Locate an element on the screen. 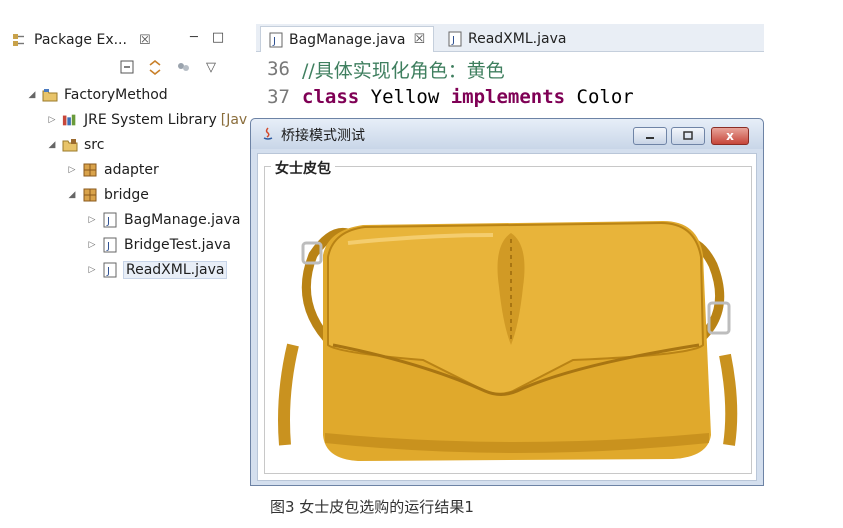 The image size is (843, 528). interface-name: Color is located at coordinates (599, 97).